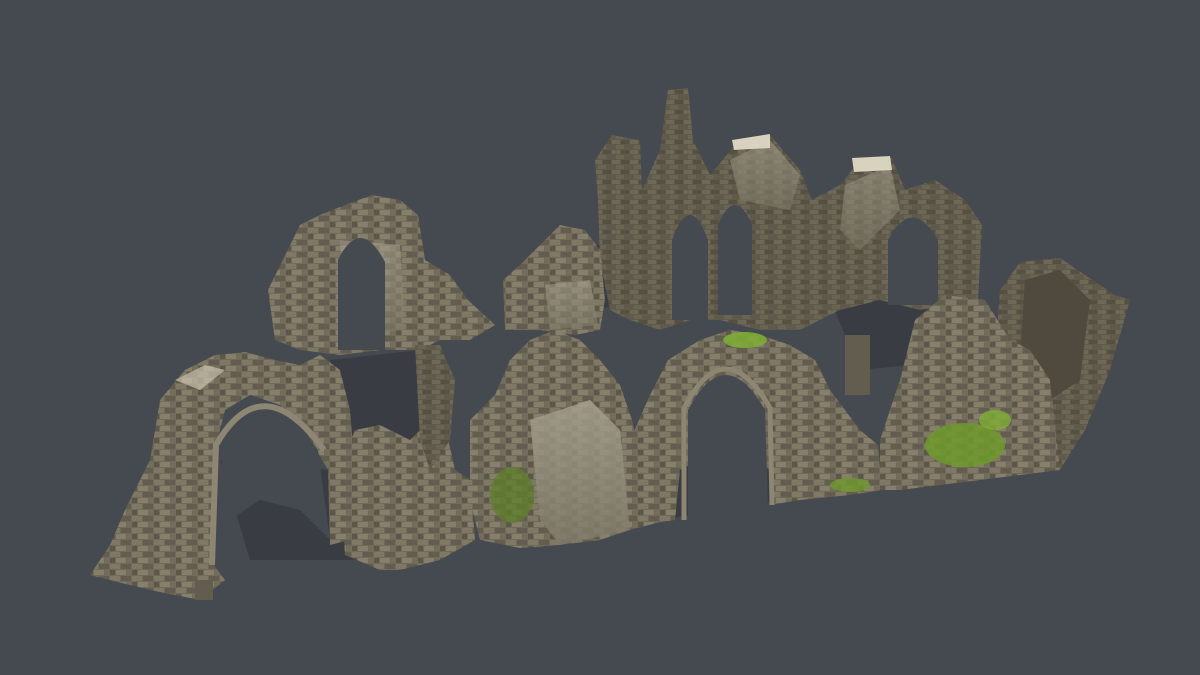  What do you see at coordinates (381, 275) in the screenshot?
I see `ruin-back-left` at bounding box center [381, 275].